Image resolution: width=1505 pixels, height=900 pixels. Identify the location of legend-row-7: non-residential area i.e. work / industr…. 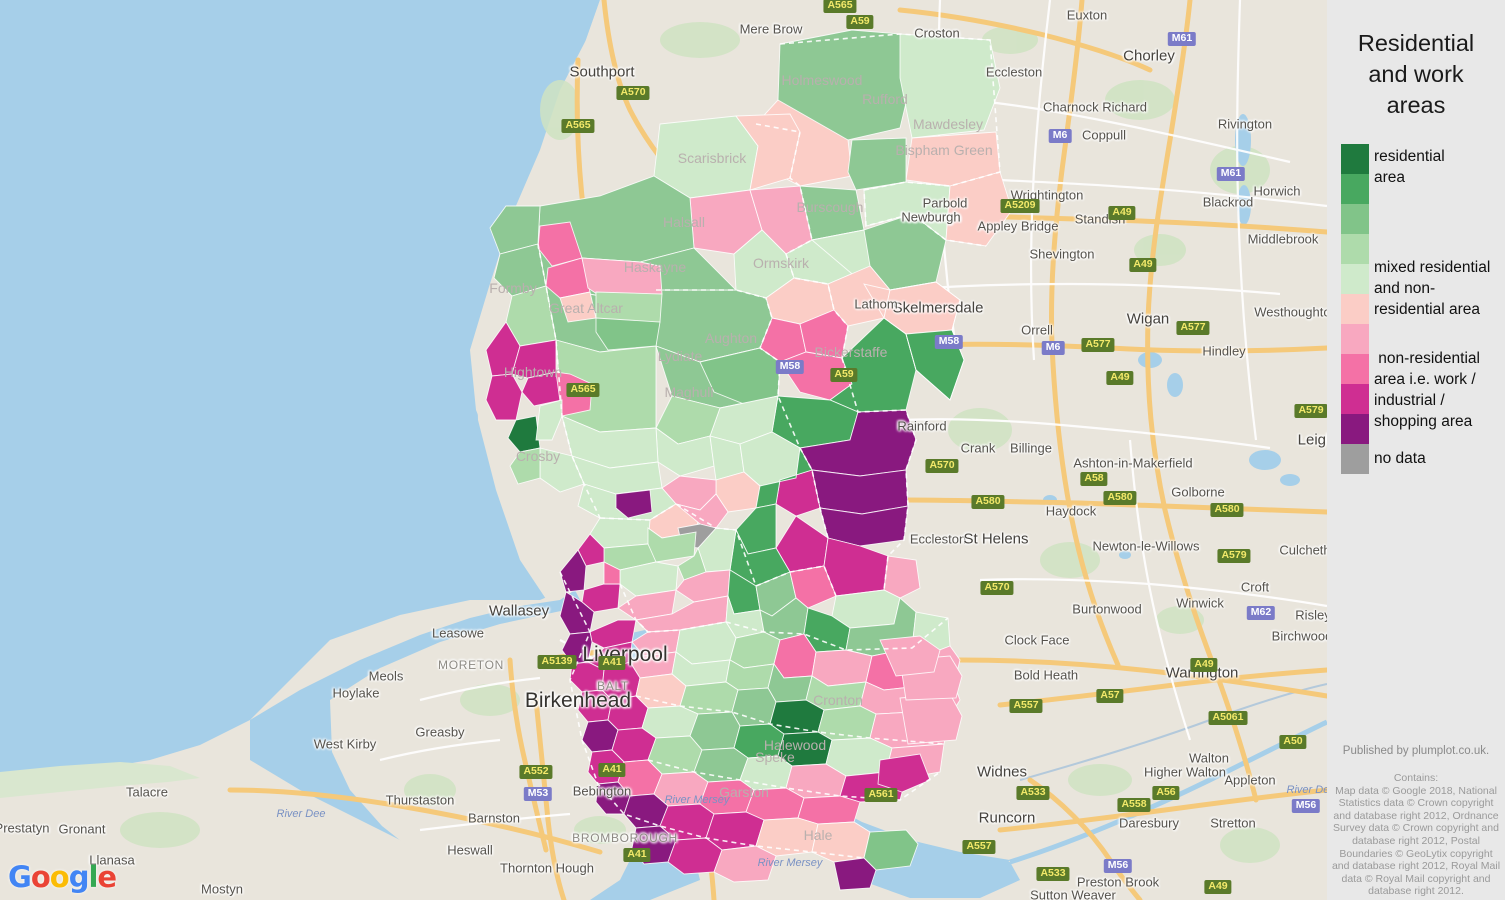
(1421, 390).